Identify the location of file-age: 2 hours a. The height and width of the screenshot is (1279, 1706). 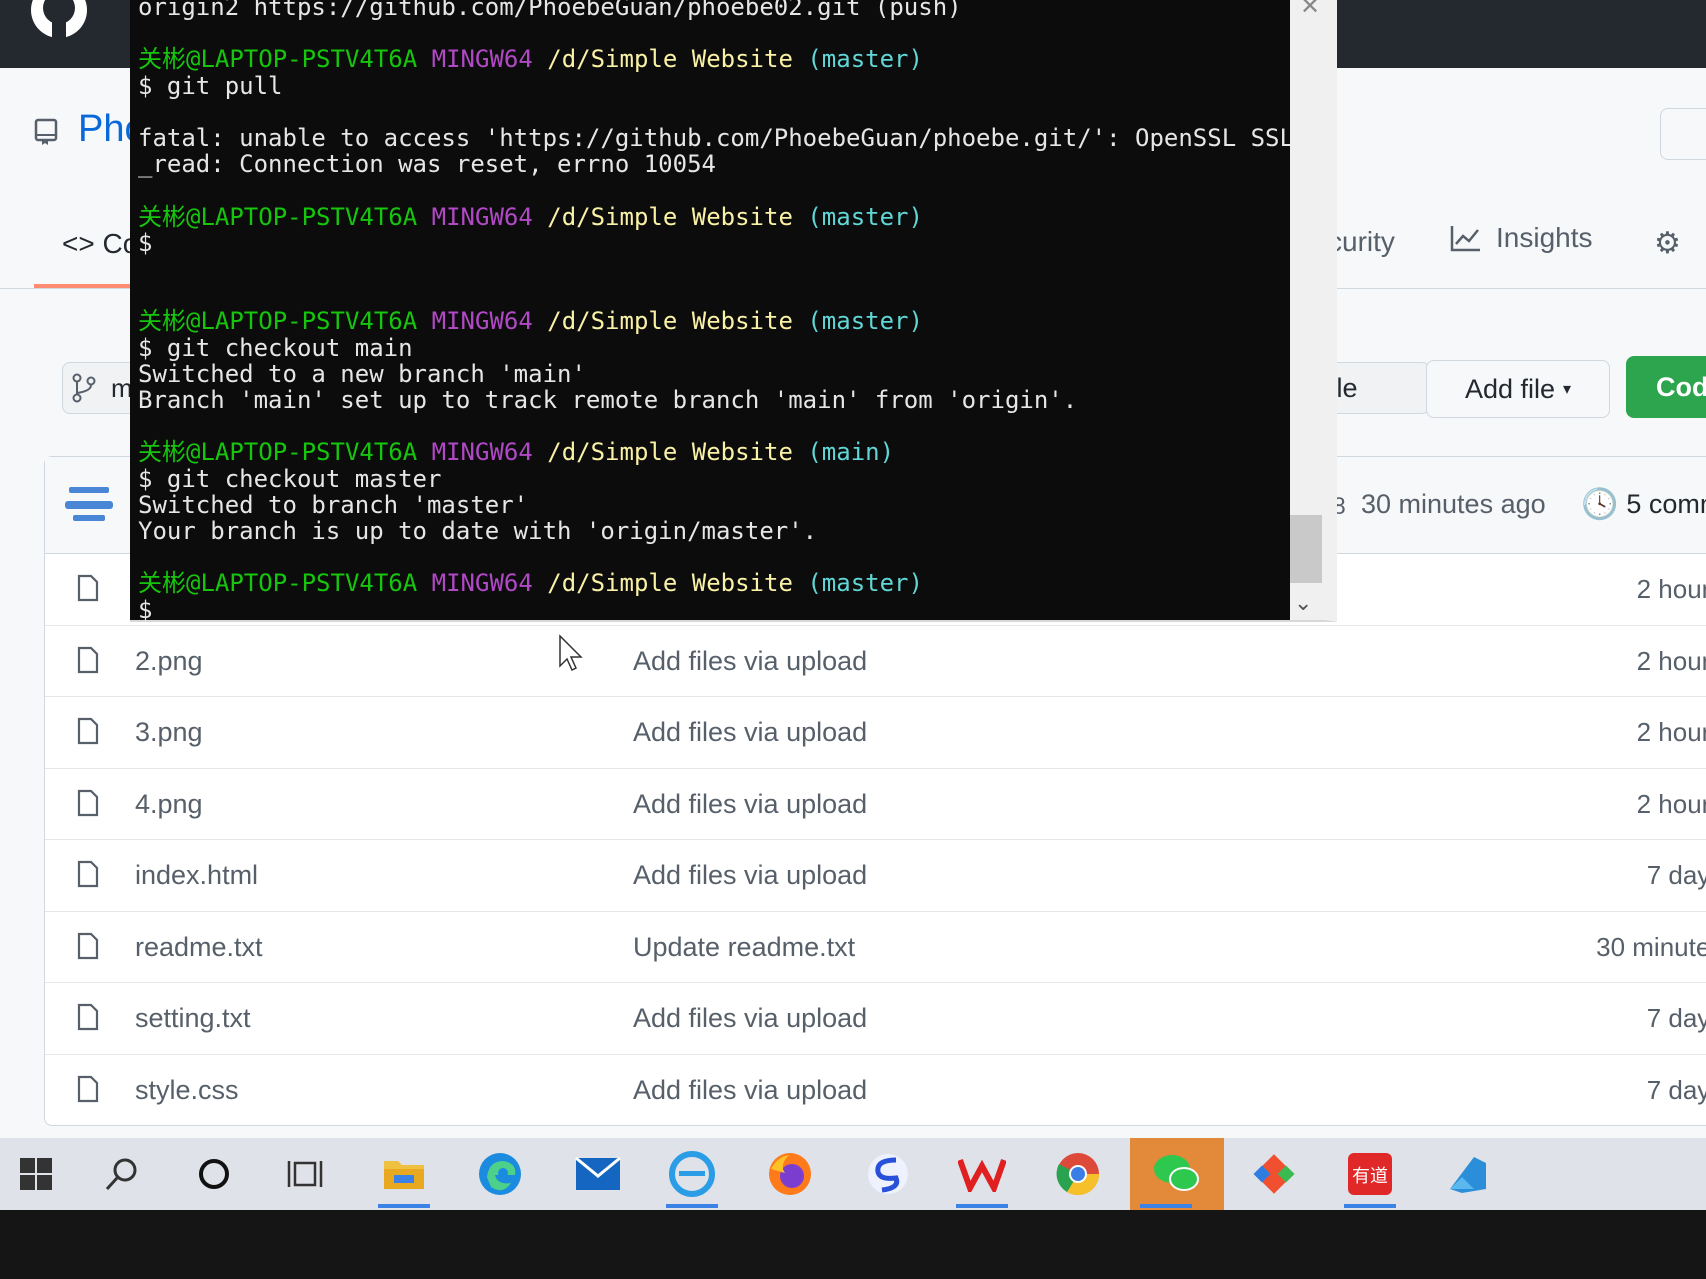
(1671, 732).